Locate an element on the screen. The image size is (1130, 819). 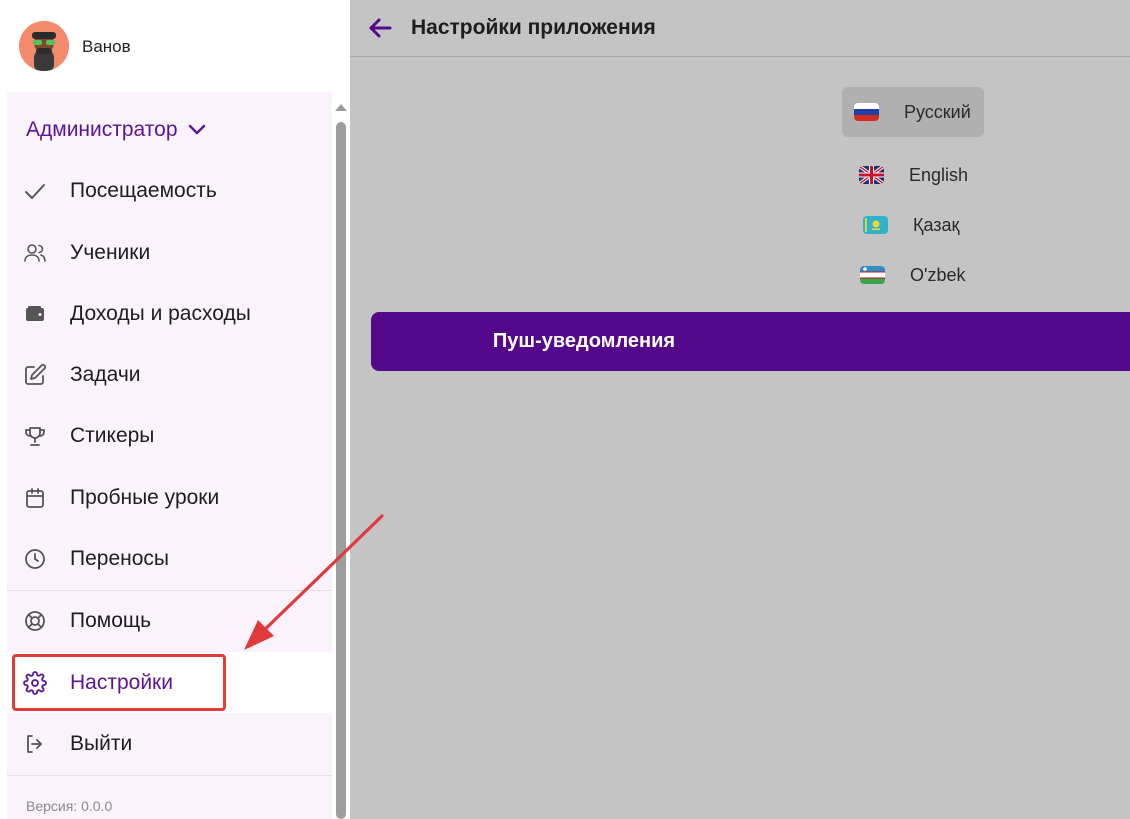
push-notifications-button: Пуш-уведомления is located at coordinates (750, 341).